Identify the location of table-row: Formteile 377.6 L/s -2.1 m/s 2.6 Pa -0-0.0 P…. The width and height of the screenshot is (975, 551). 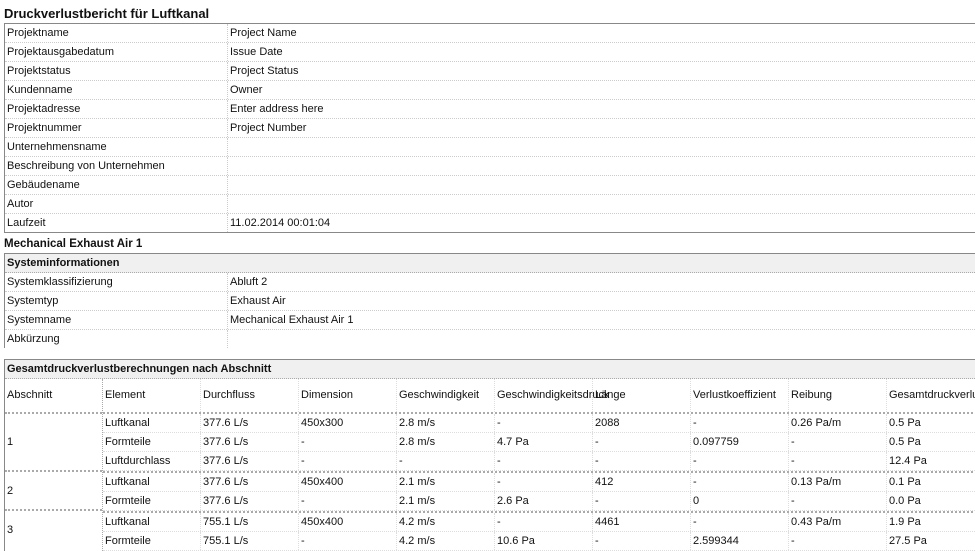
(539, 501).